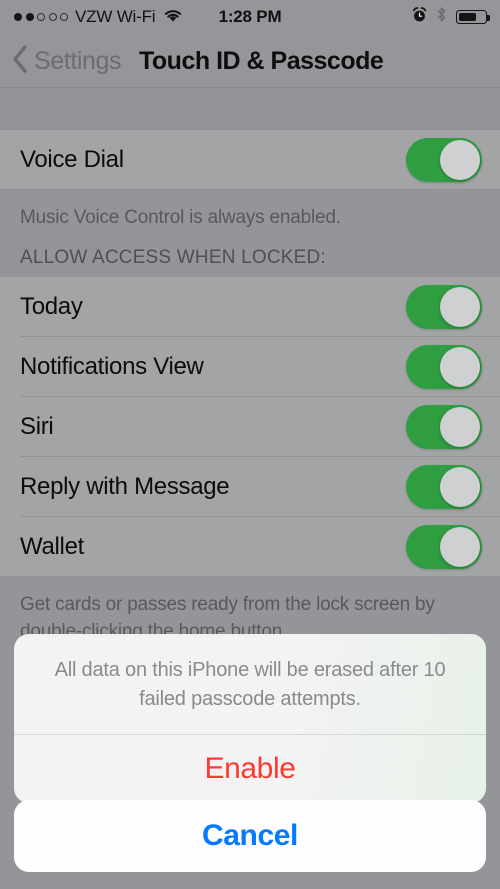 This screenshot has height=889, width=500. I want to click on section-header-allow-access: ALLOW ACCESS WHEN LOCKED:, so click(173, 257).